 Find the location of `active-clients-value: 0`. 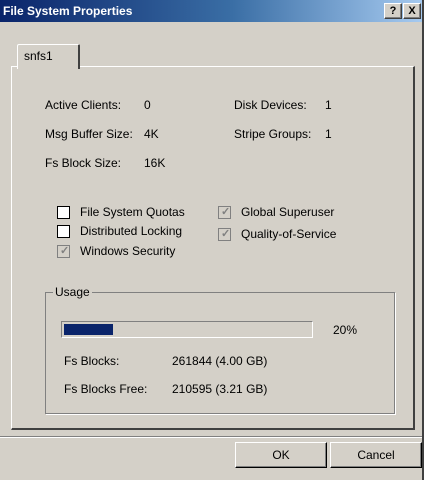

active-clients-value: 0 is located at coordinates (147, 105).